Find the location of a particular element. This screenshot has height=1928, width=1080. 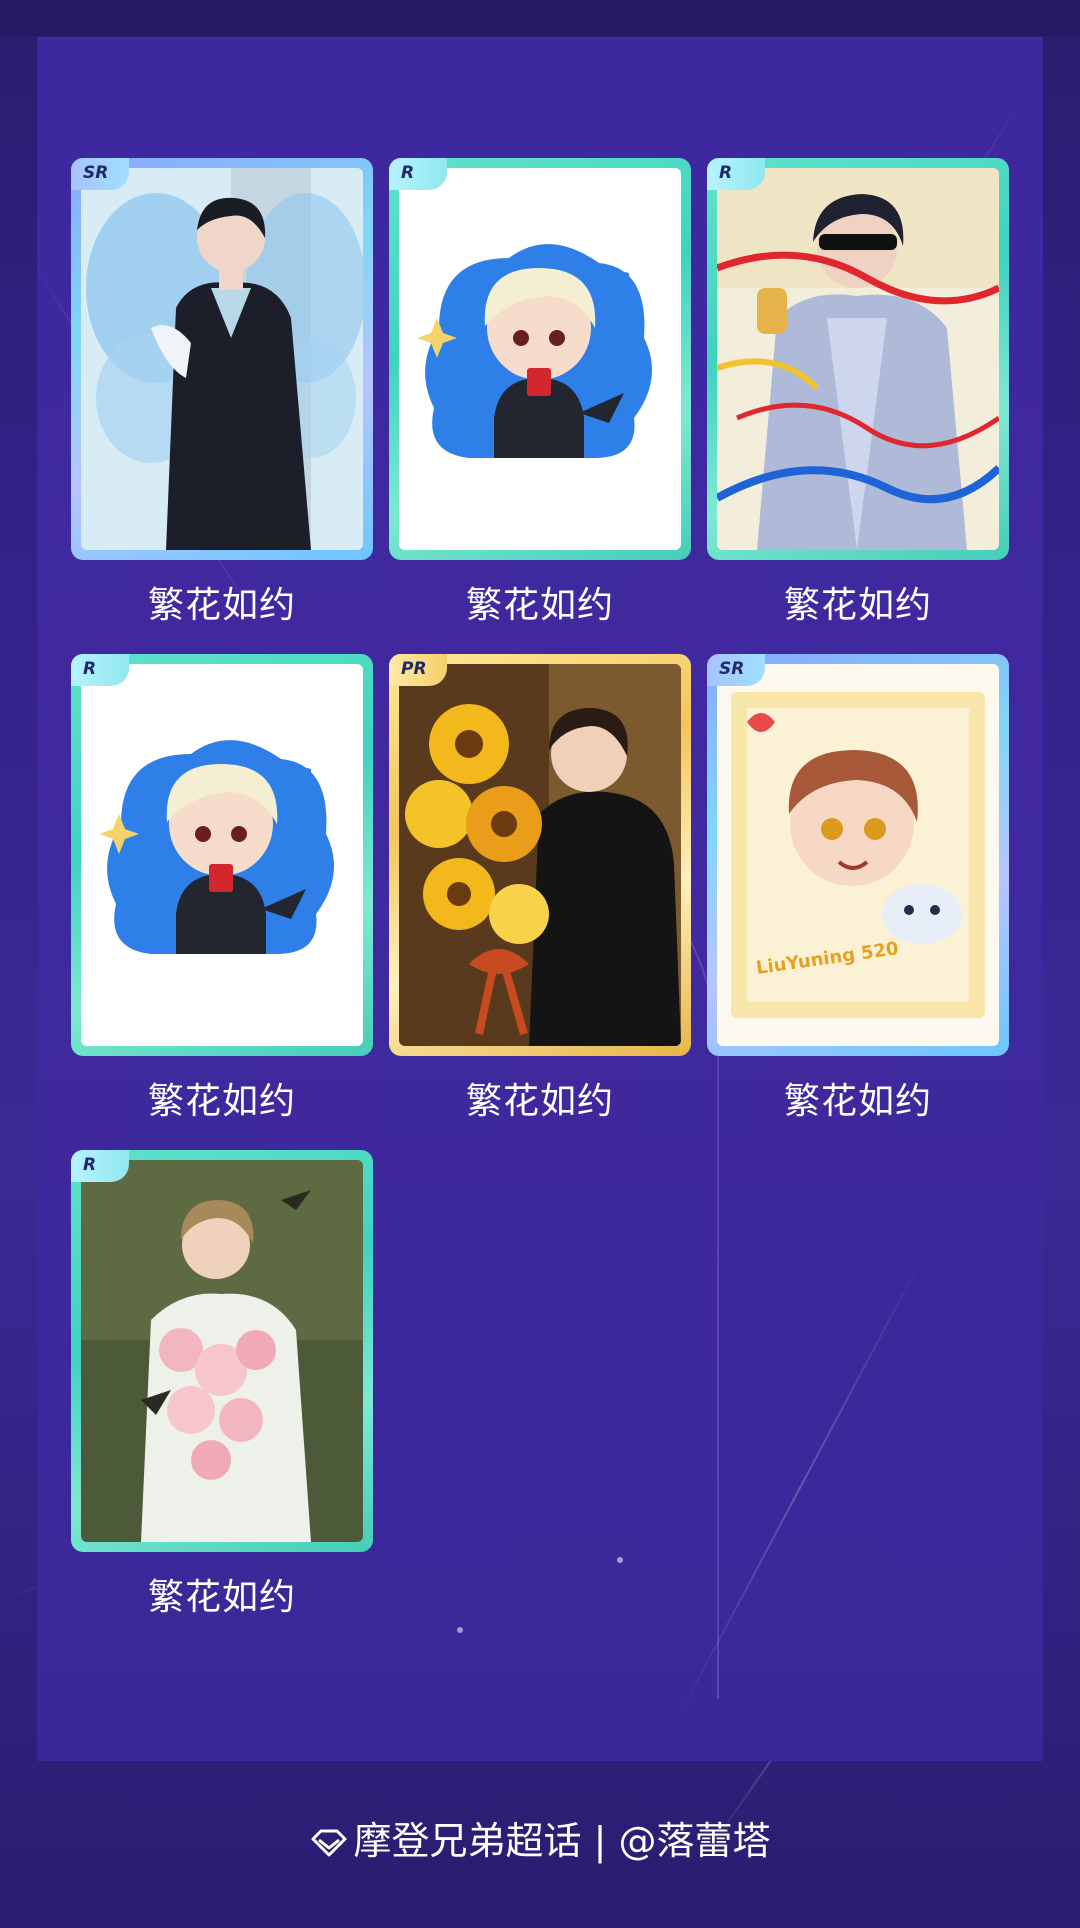

chibi-boy-with-dog-icon: LiuYuning 520 is located at coordinates (858, 855).